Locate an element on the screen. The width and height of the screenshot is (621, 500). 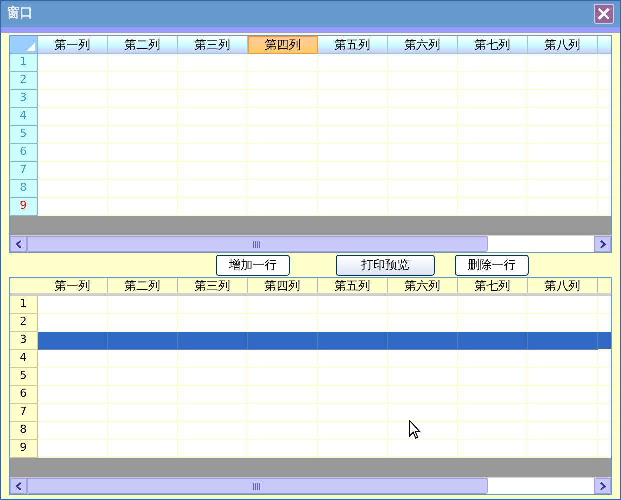
row-header: 8 is located at coordinates (24, 431).